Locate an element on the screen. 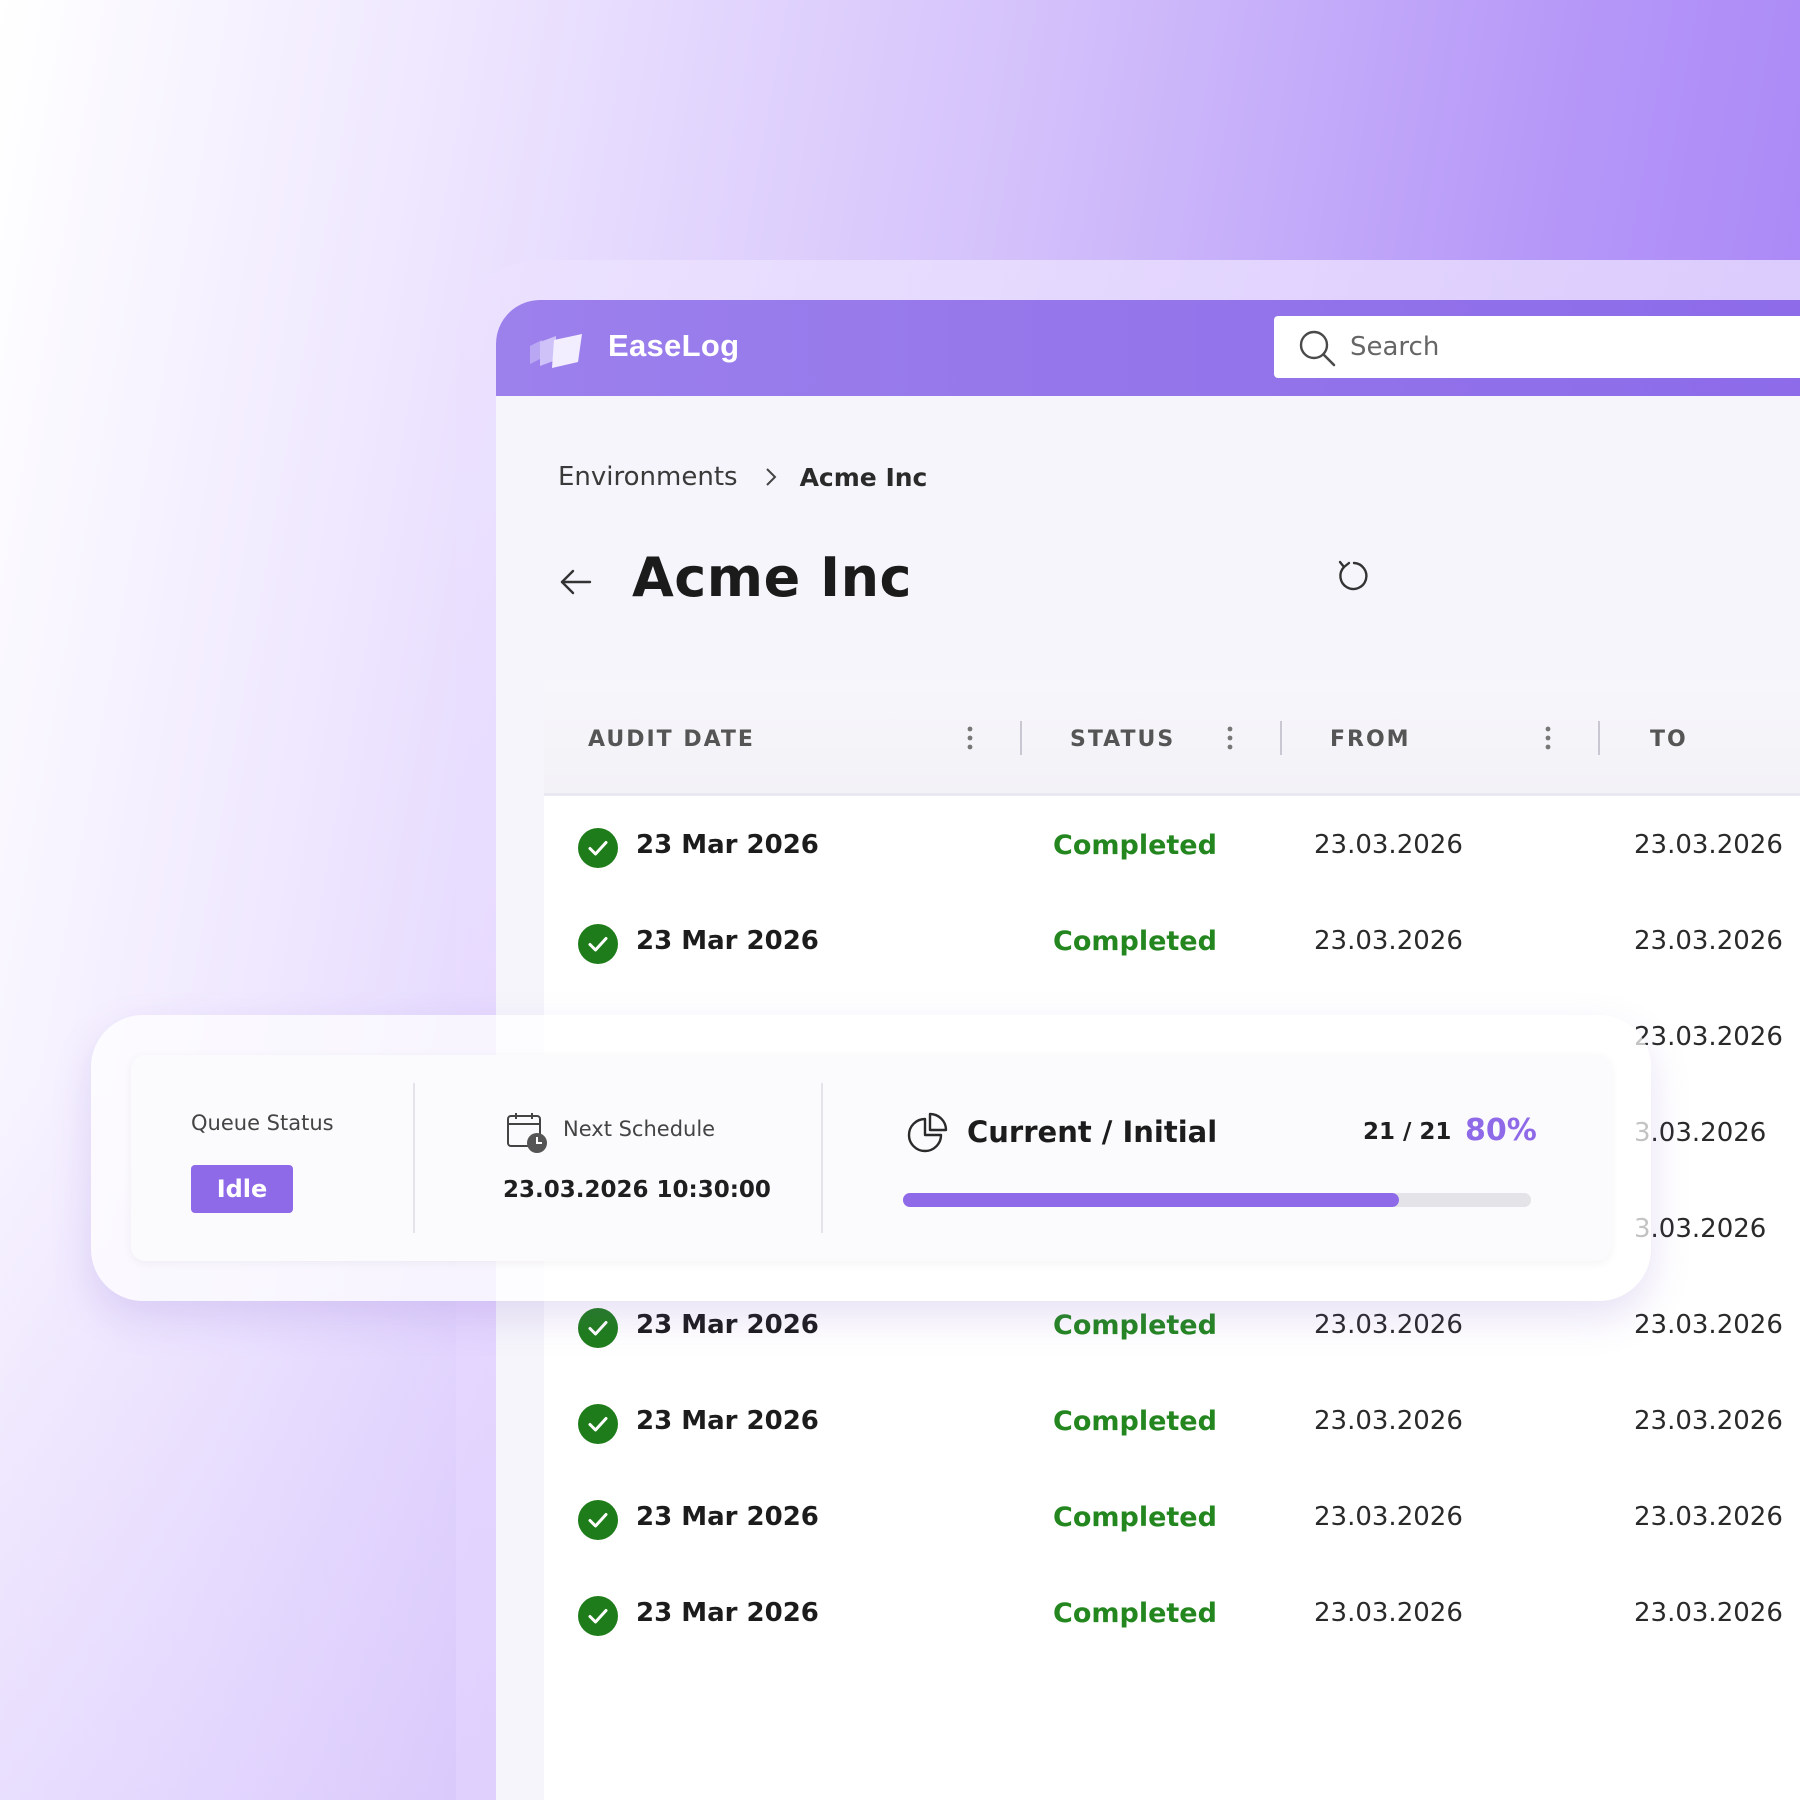  table-header: AUDIT DATE STATUS FROM TO is located at coordinates (1172, 738).